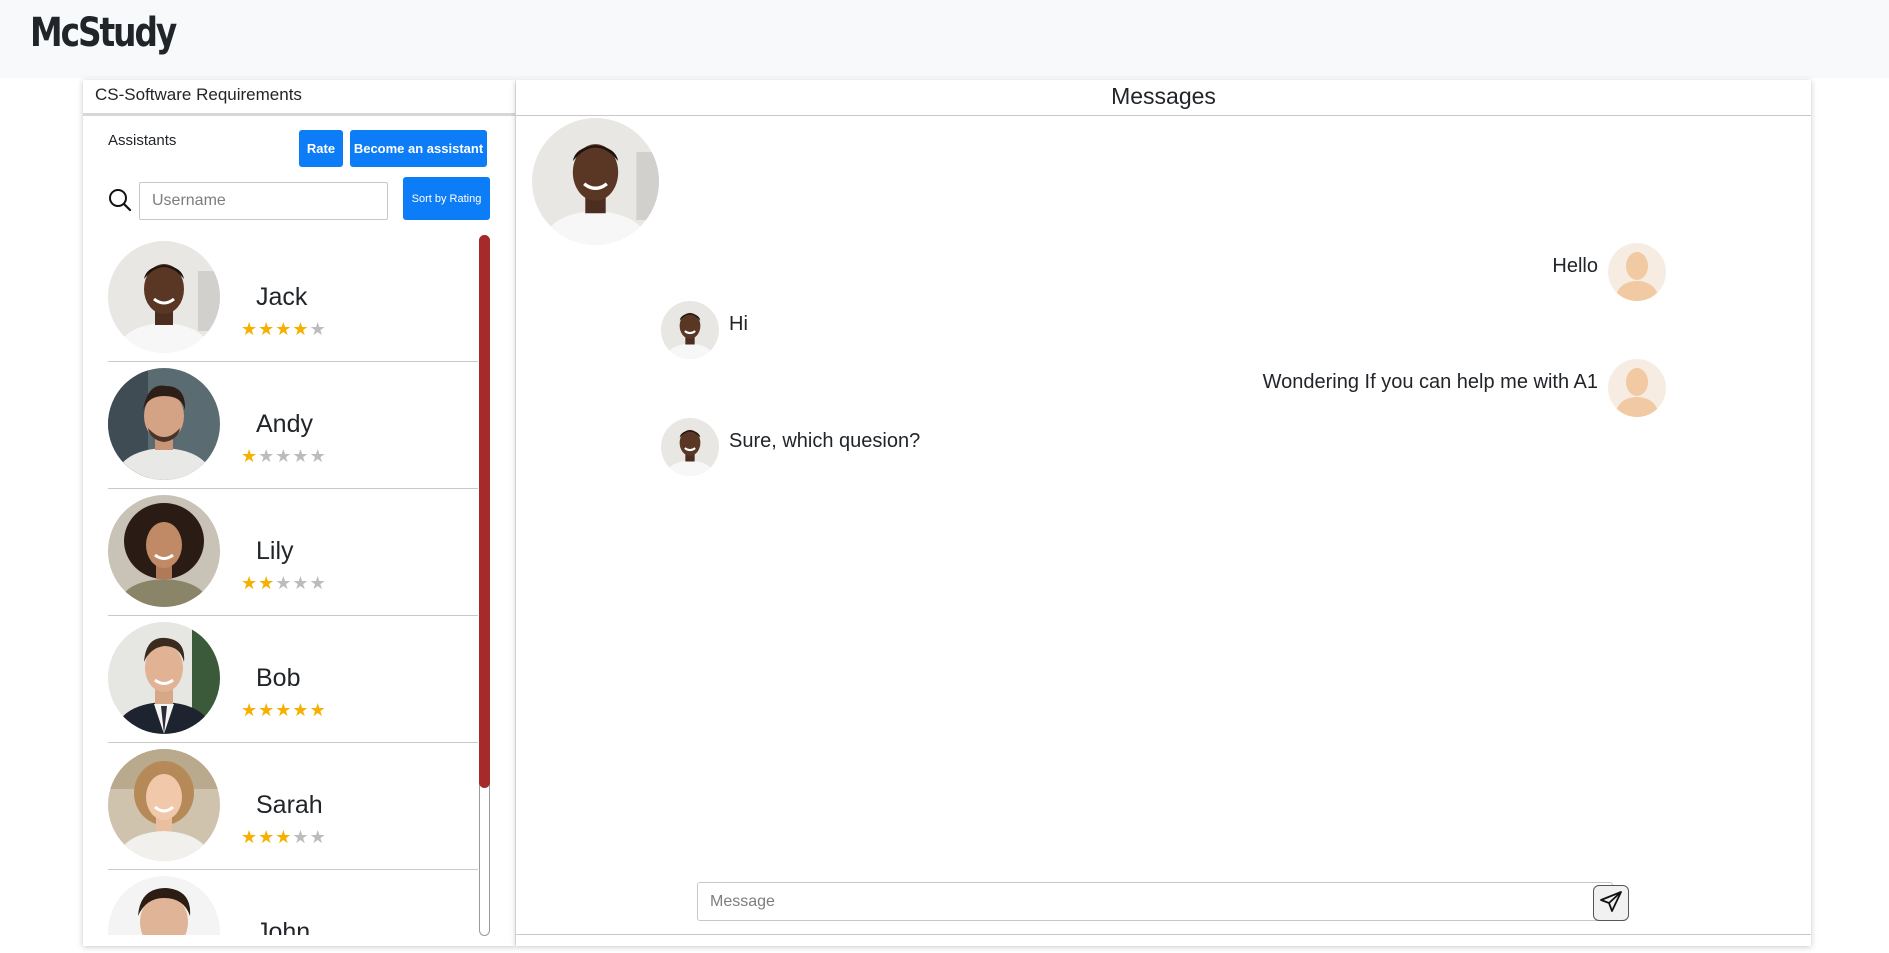 The height and width of the screenshot is (953, 1889). What do you see at coordinates (1155, 901) in the screenshot?
I see `message-input` at bounding box center [1155, 901].